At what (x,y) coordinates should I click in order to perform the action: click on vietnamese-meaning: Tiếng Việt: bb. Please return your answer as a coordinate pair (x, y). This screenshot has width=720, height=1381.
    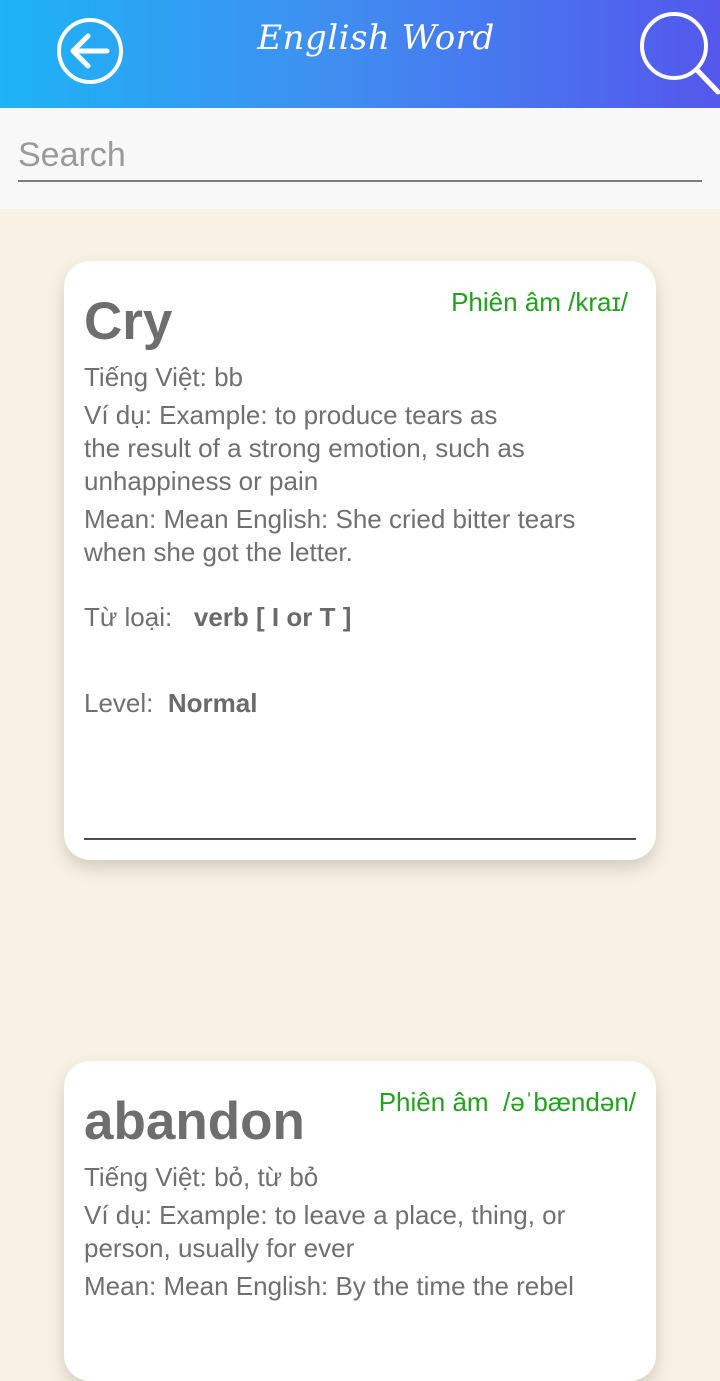
    Looking at the image, I should click on (164, 377).